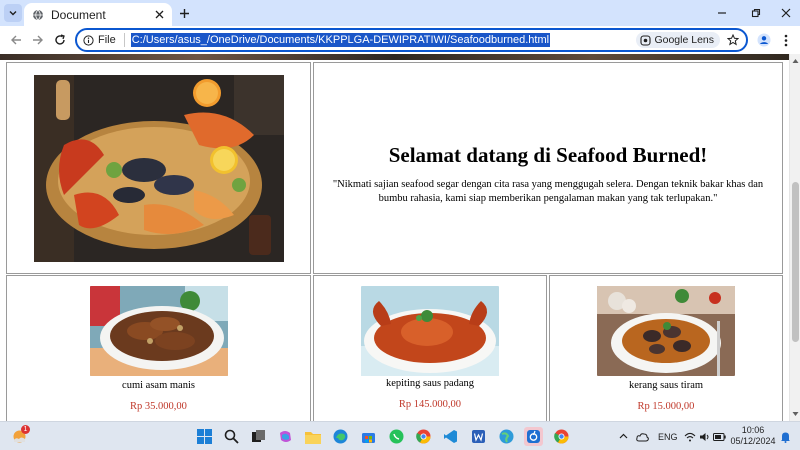 Image resolution: width=800 pixels, height=450 pixels. I want to click on app-button, so click(506, 436).